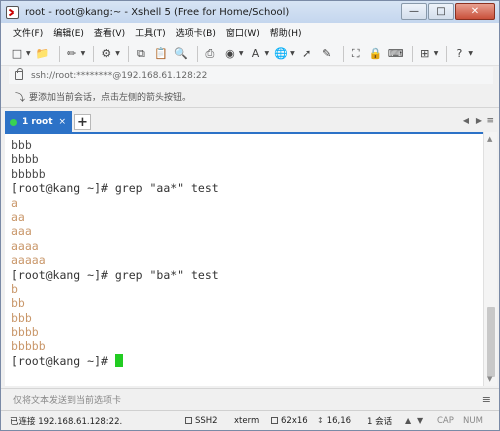 Image resolution: width=500 pixels, height=431 pixels. What do you see at coordinates (414, 11) in the screenshot?
I see `minimize-button: —` at bounding box center [414, 11].